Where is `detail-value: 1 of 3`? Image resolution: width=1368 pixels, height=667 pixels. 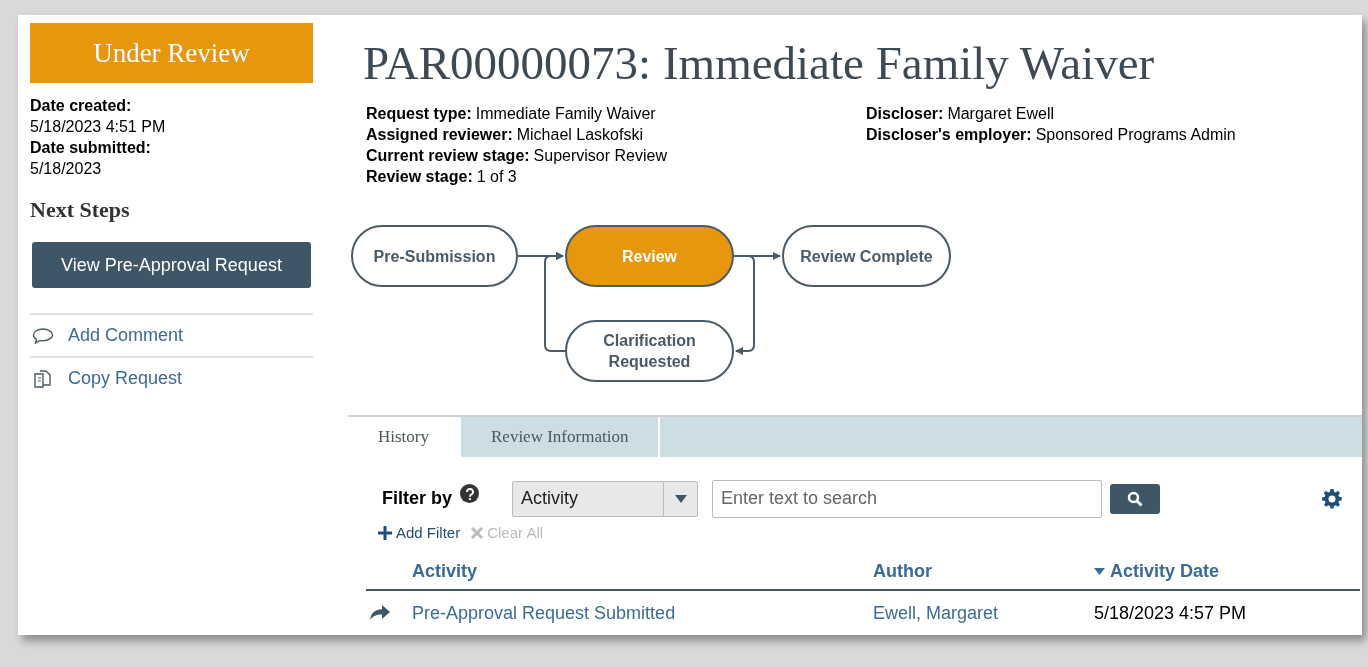 detail-value: 1 of 3 is located at coordinates (496, 177).